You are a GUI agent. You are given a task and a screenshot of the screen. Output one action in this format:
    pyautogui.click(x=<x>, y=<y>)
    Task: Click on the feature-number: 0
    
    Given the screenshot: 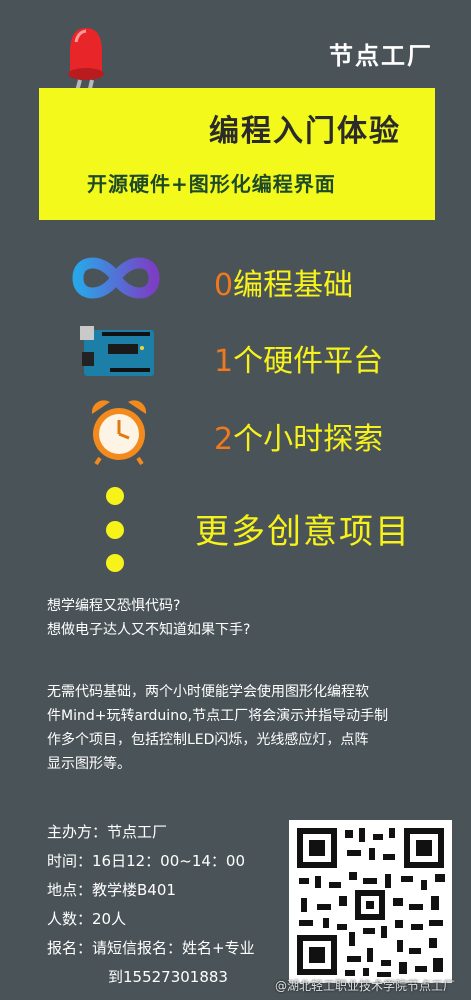 What is the action you would take?
    pyautogui.click(x=224, y=285)
    